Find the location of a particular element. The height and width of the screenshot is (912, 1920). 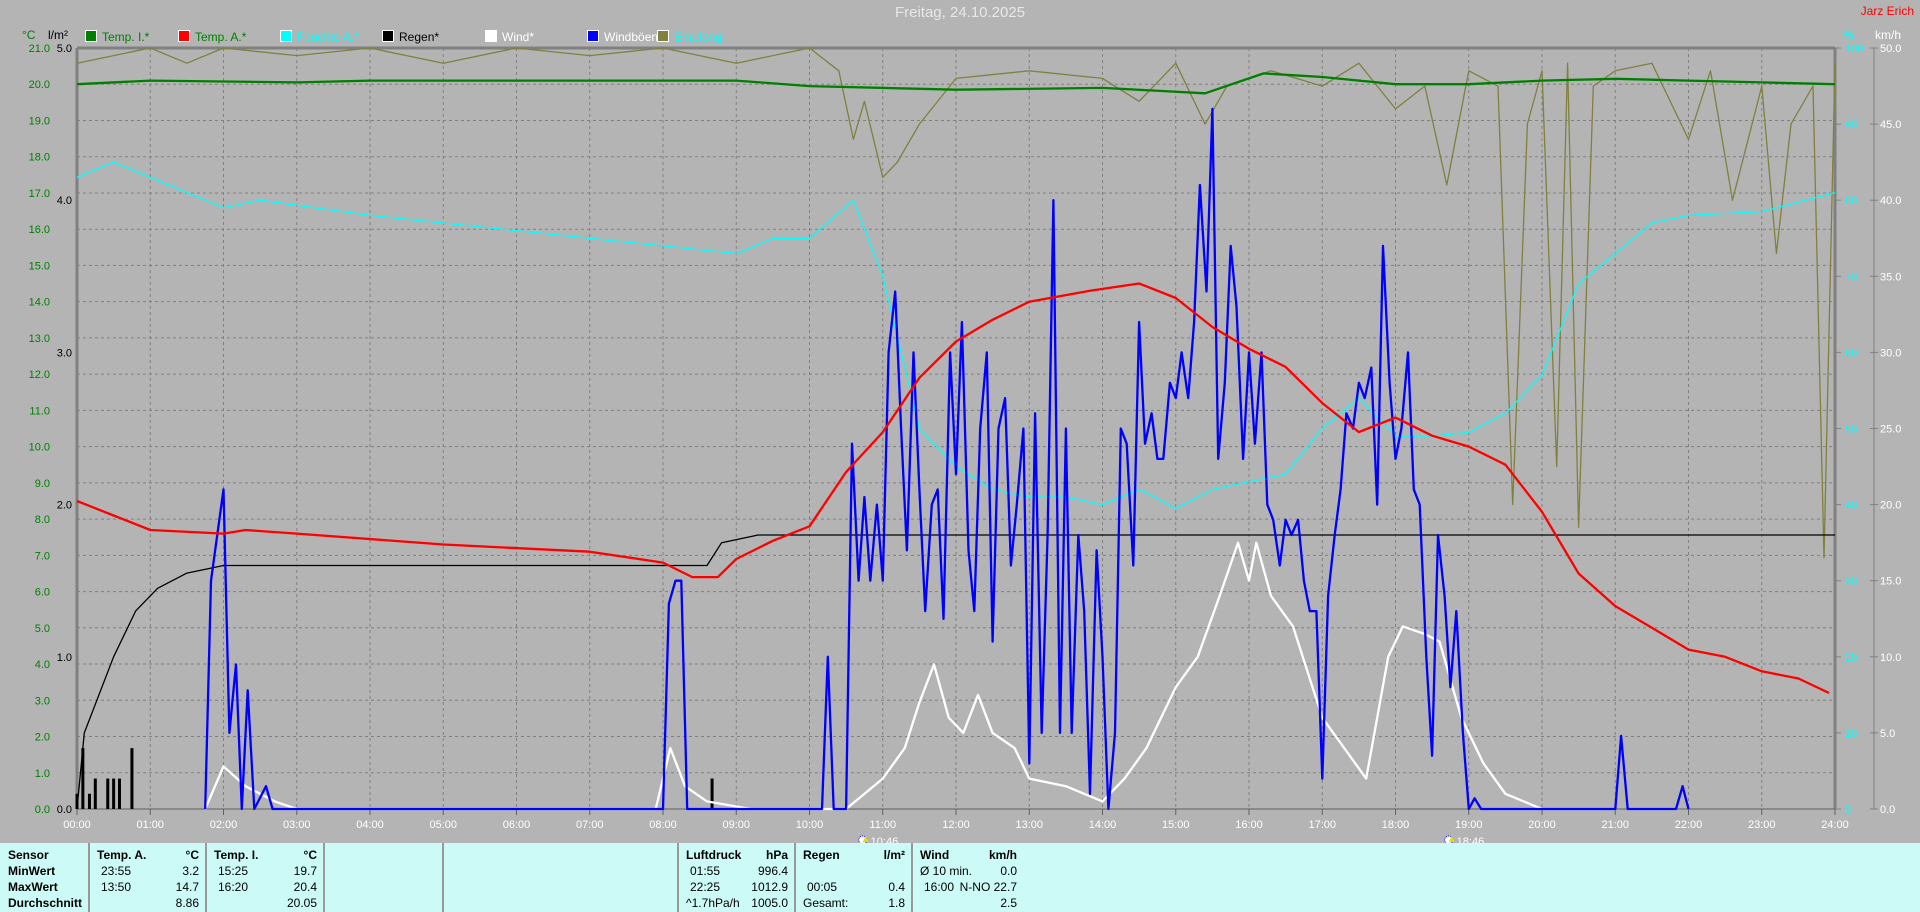

temp-i-max: 20.4 is located at coordinates (305, 887).